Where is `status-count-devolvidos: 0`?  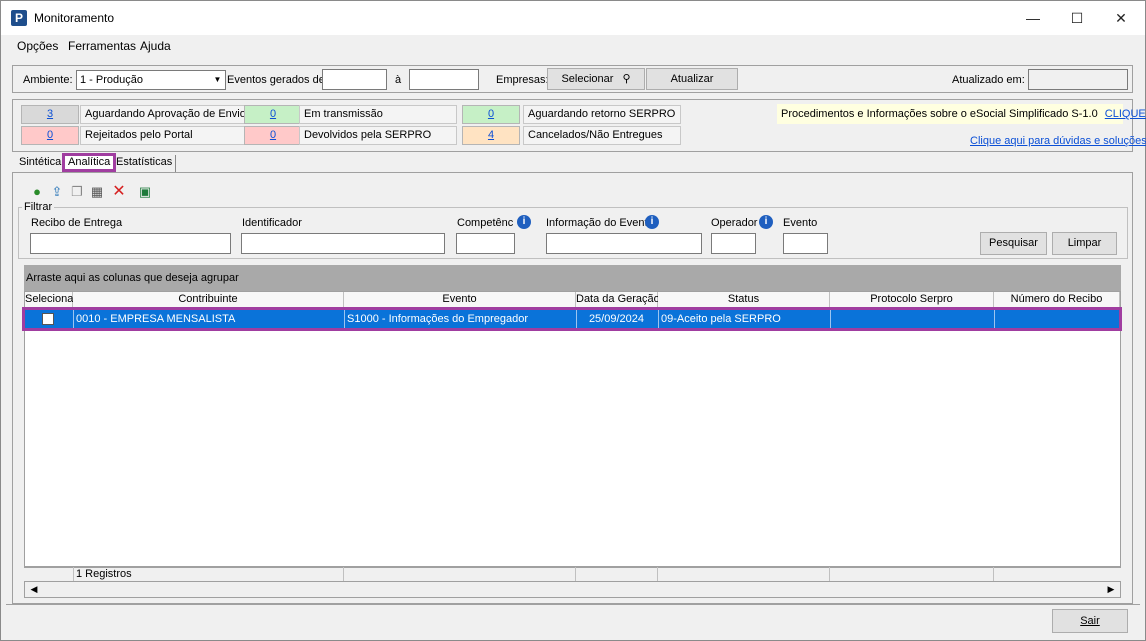 status-count-devolvidos: 0 is located at coordinates (273, 135).